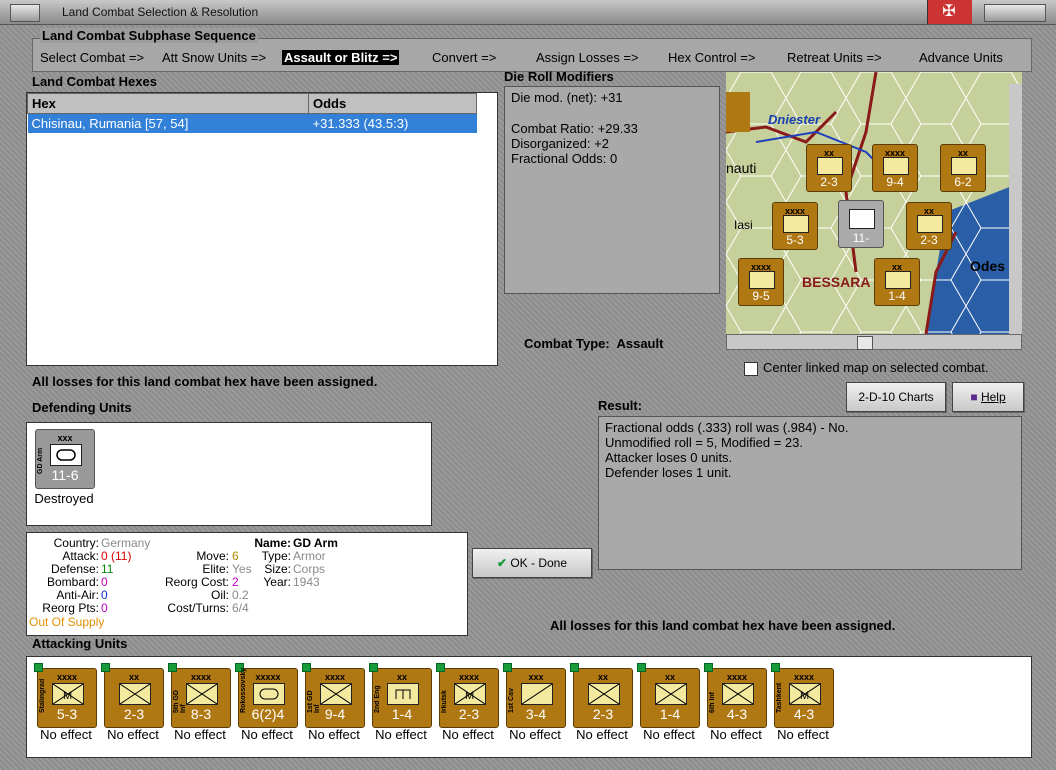  What do you see at coordinates (80, 556) in the screenshot?
I see `attack-label: Attack:` at bounding box center [80, 556].